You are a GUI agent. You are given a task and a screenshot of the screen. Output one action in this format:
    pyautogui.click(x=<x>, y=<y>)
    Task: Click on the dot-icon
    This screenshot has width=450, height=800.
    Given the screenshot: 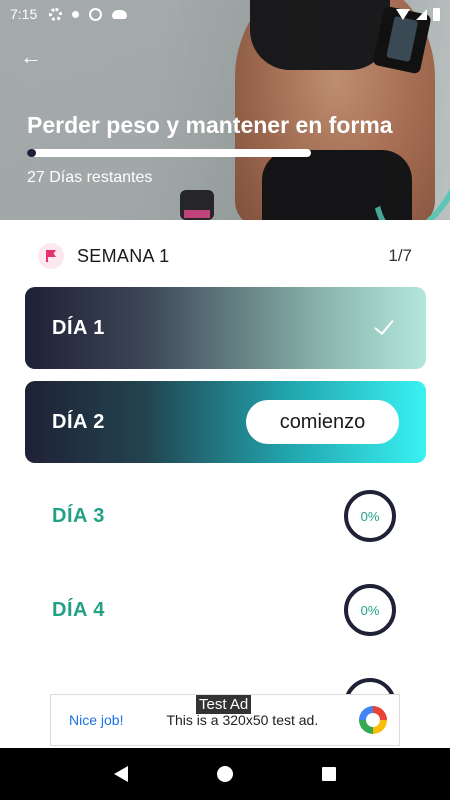 What is the action you would take?
    pyautogui.click(x=76, y=14)
    